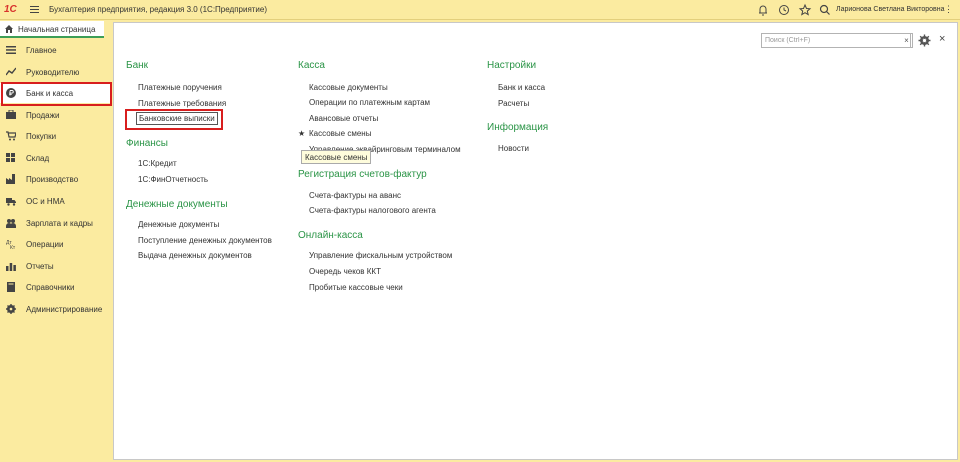  Describe the element at coordinates (513, 148) in the screenshot. I see `link-news: Новости` at that location.